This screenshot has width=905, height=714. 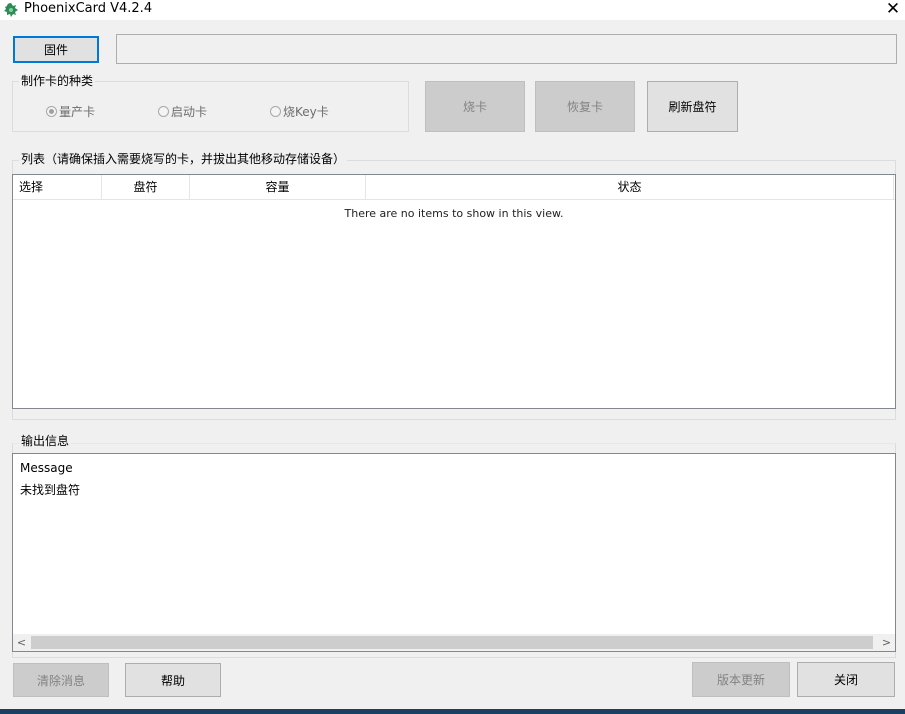 What do you see at coordinates (741, 679) in the screenshot?
I see `version-update-button: 版本更新` at bounding box center [741, 679].